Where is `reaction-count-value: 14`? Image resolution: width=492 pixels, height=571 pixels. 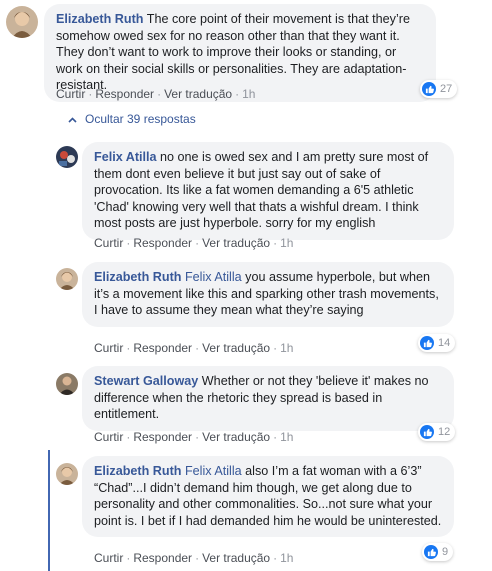 reaction-count-value: 14 is located at coordinates (444, 343).